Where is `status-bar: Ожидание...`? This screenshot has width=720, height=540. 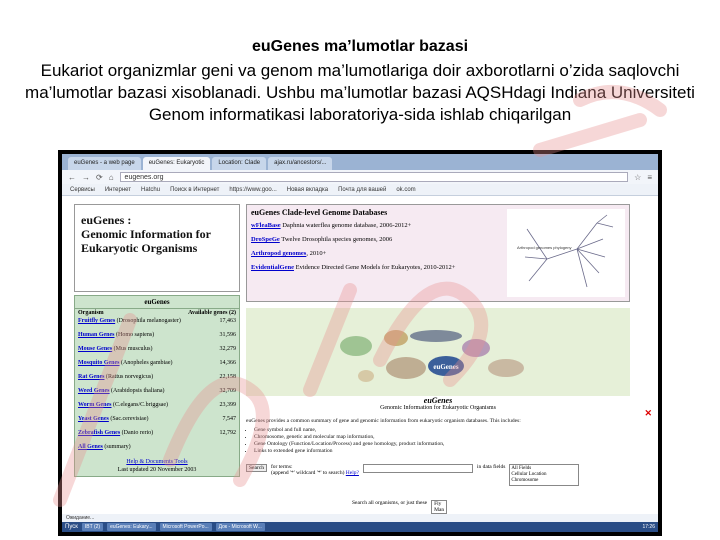
status-bar: Ожидание... is located at coordinates (360, 518).